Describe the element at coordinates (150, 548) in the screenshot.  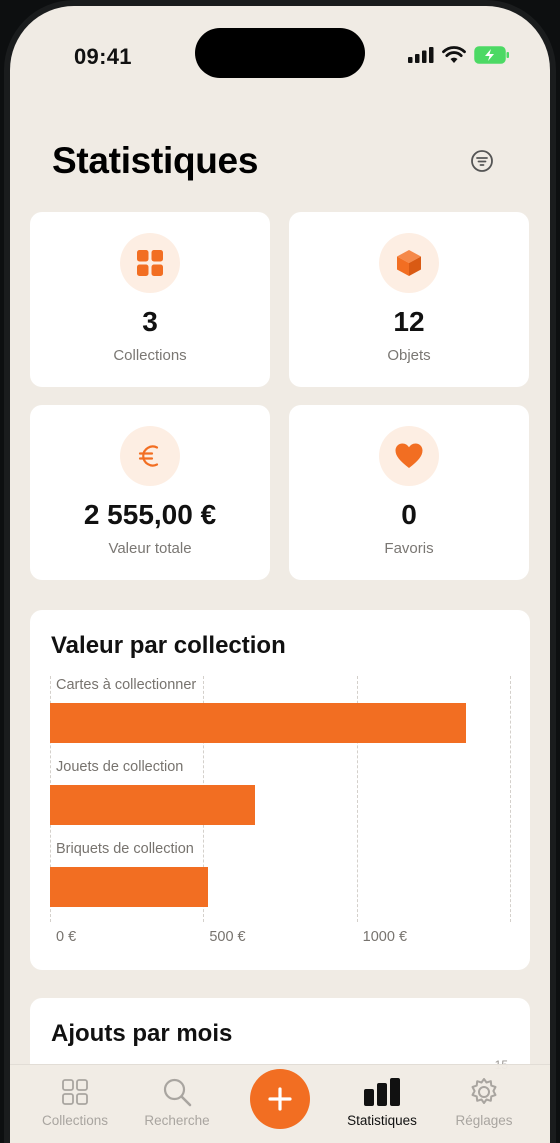
I see `stat-label: Valeur totale` at that location.